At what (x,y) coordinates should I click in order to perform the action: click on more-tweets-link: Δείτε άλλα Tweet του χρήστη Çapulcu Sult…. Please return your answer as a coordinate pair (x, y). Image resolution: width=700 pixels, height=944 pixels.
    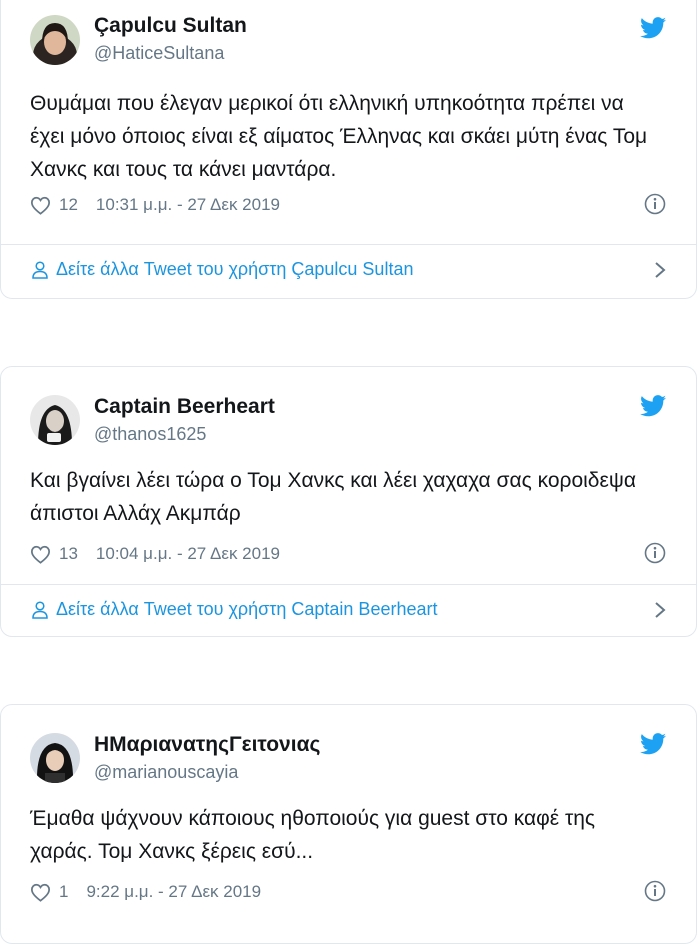
    Looking at the image, I should click on (349, 269).